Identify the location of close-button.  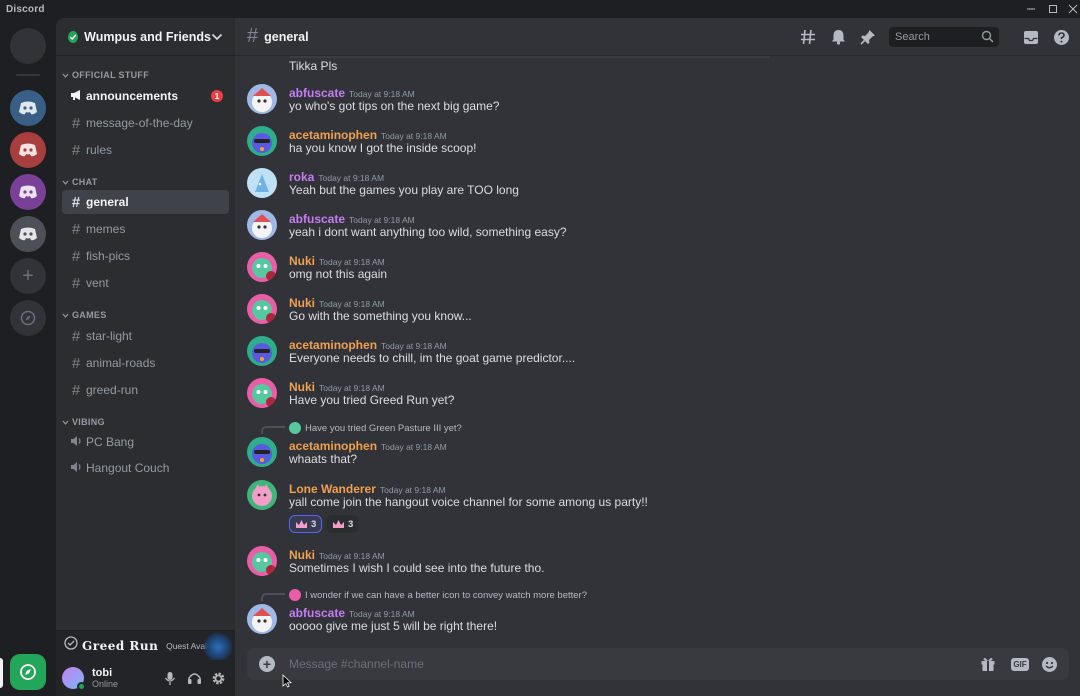
(1071, 9).